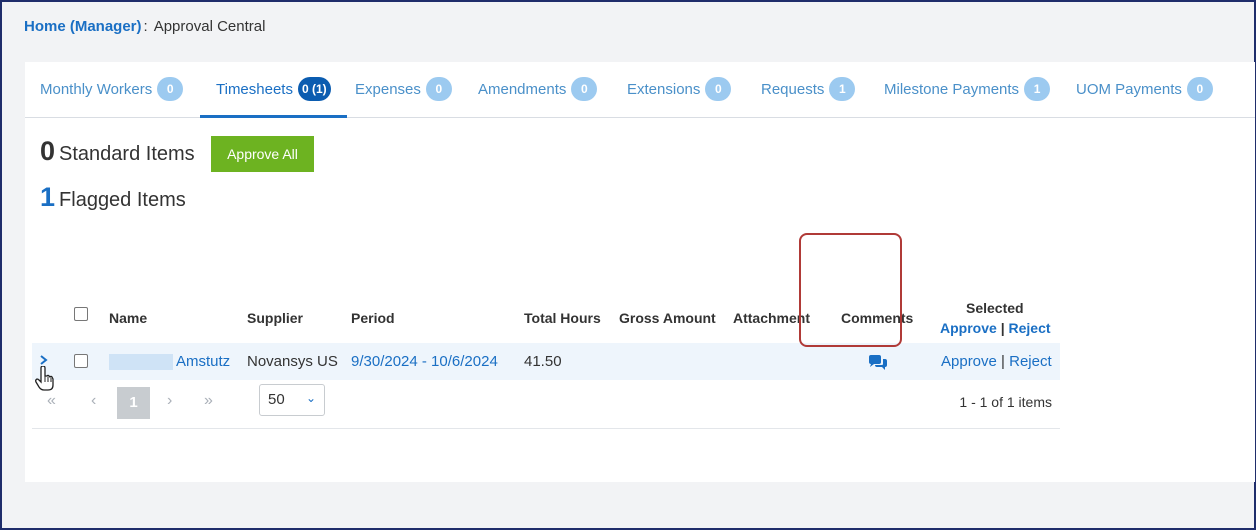 This screenshot has height=530, width=1256. What do you see at coordinates (373, 318) in the screenshot?
I see `column-header-period: Period` at bounding box center [373, 318].